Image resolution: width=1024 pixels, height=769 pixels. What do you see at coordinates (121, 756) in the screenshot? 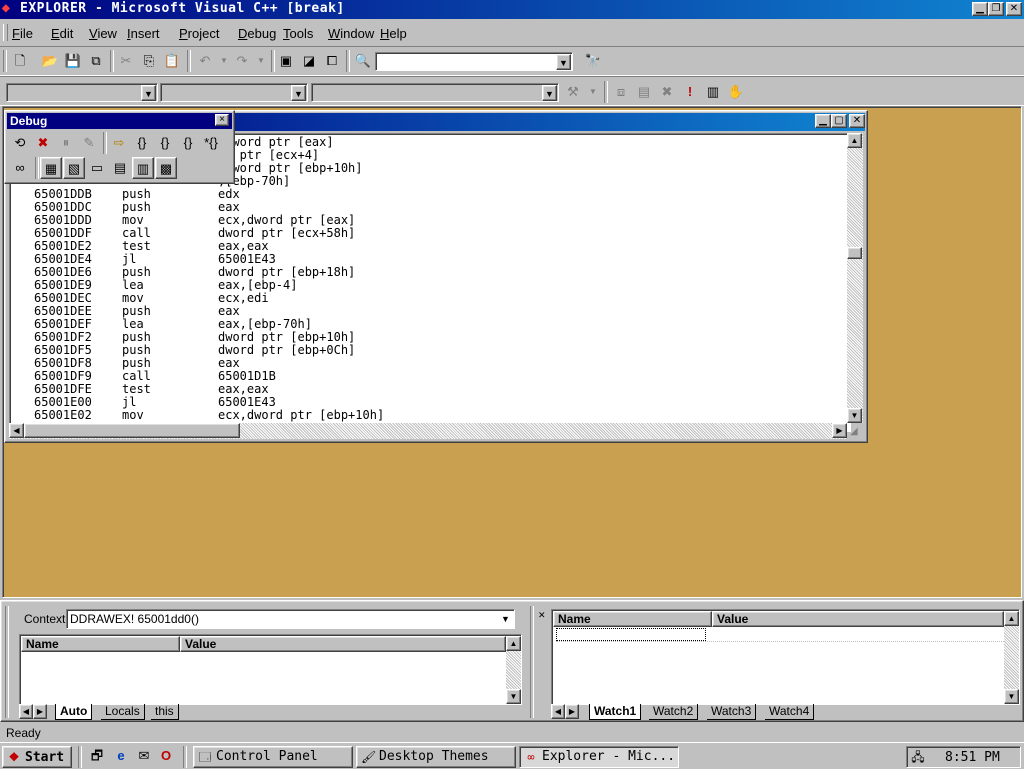
I see `internet-explorer-icon: e` at bounding box center [121, 756].